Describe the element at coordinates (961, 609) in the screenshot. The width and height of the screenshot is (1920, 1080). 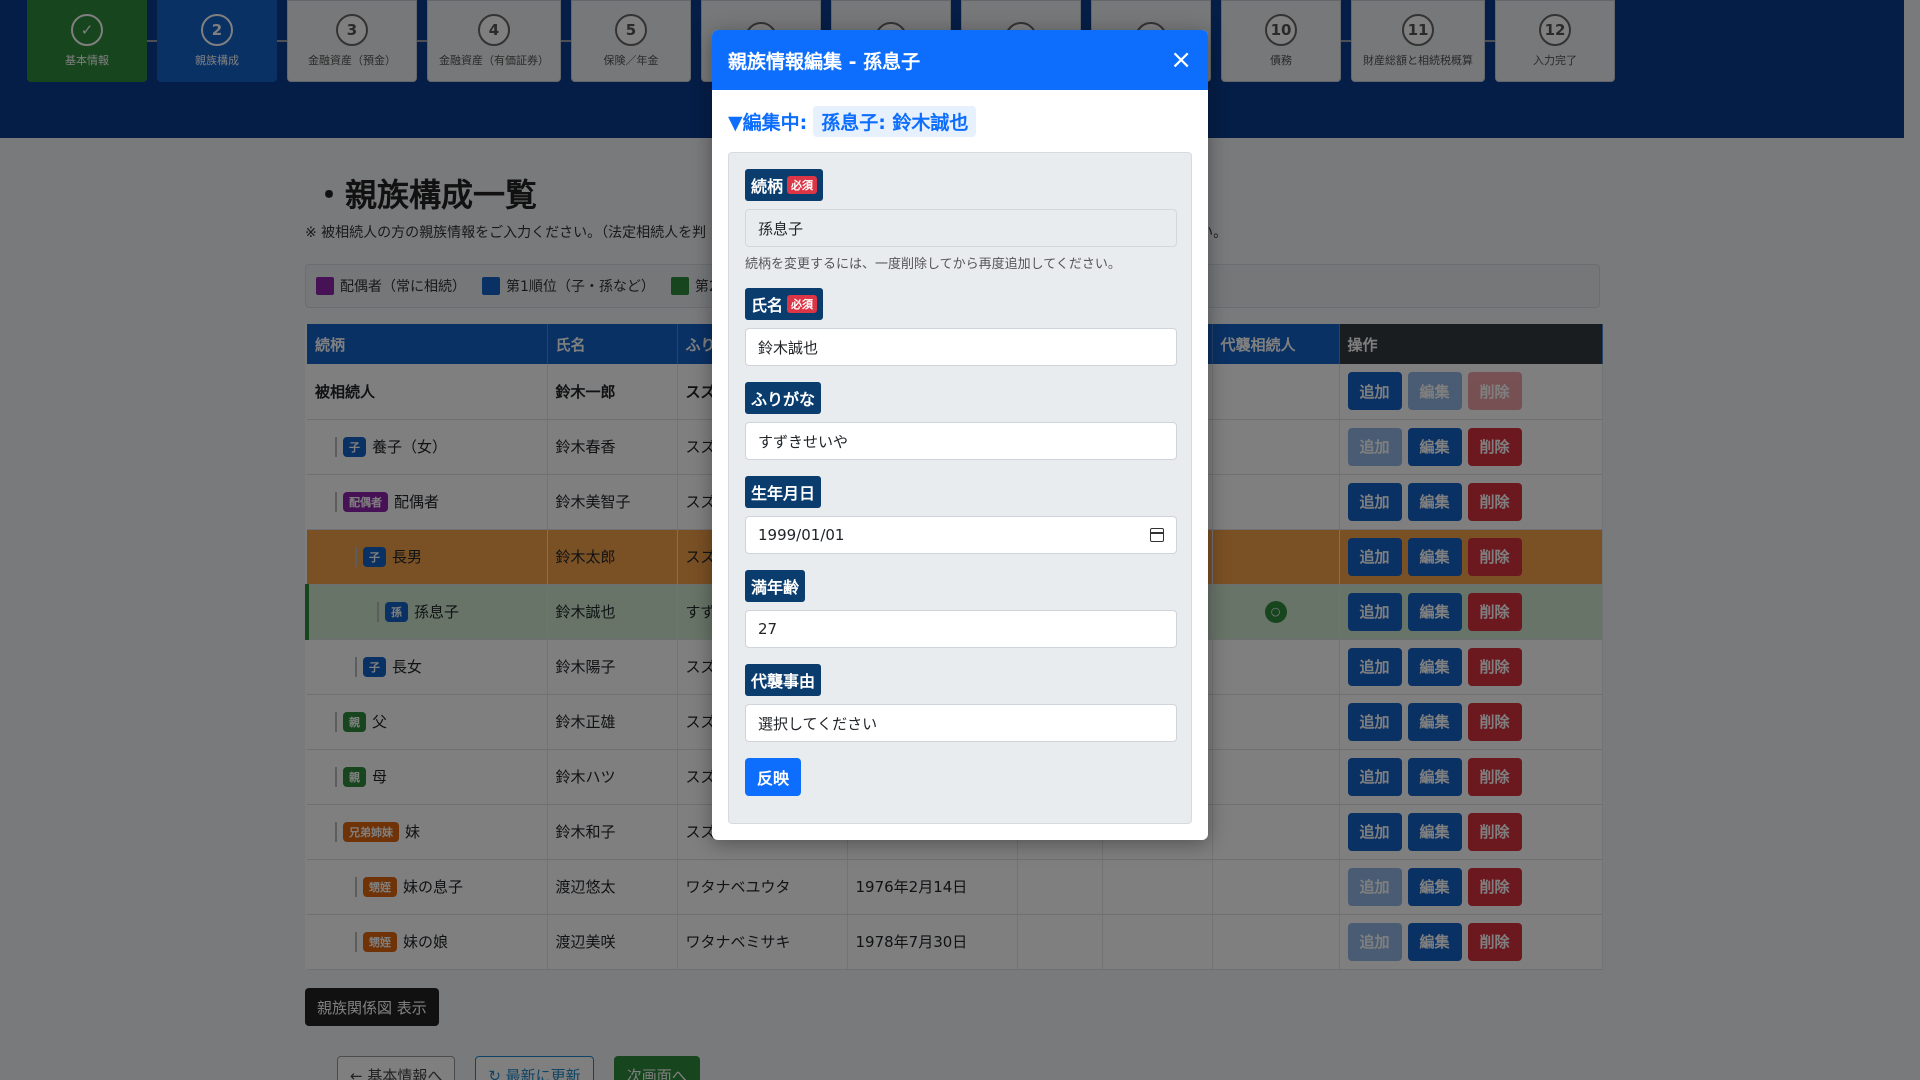
I see `field-age: 満年齢 27` at that location.